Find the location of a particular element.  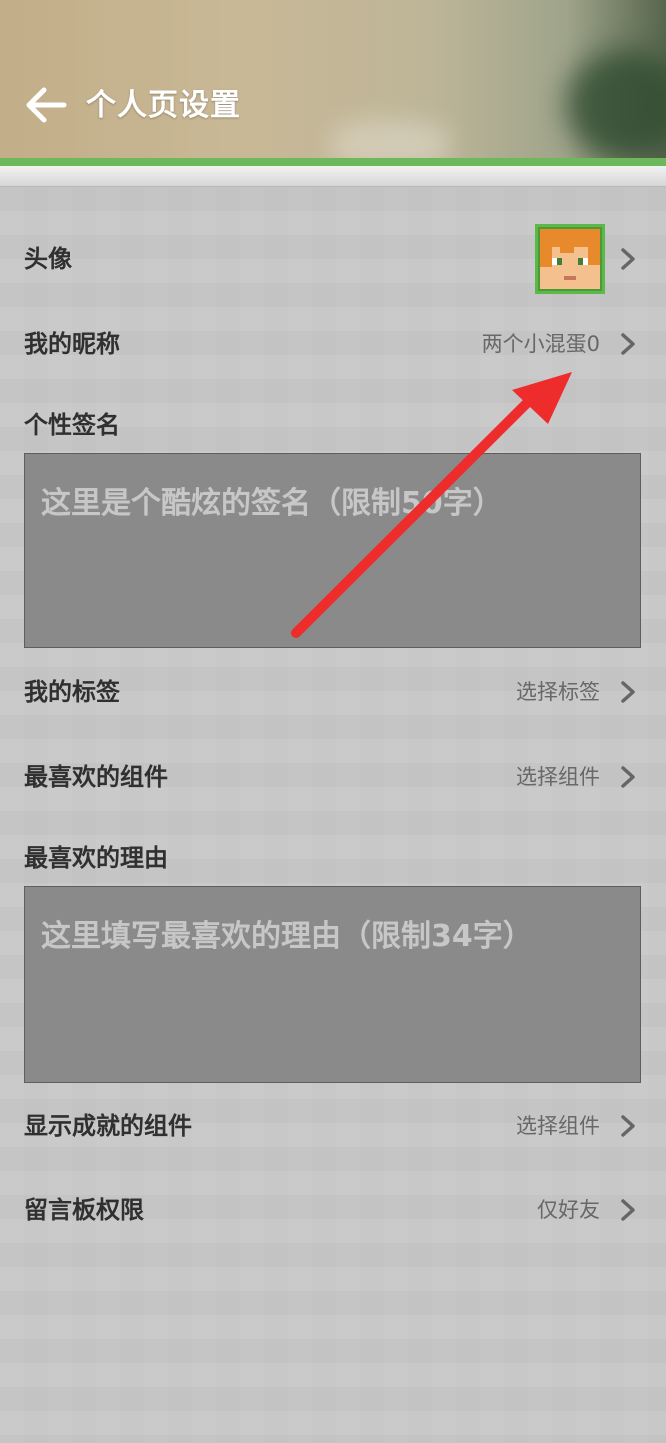

header-background-highlight is located at coordinates (390, 140).